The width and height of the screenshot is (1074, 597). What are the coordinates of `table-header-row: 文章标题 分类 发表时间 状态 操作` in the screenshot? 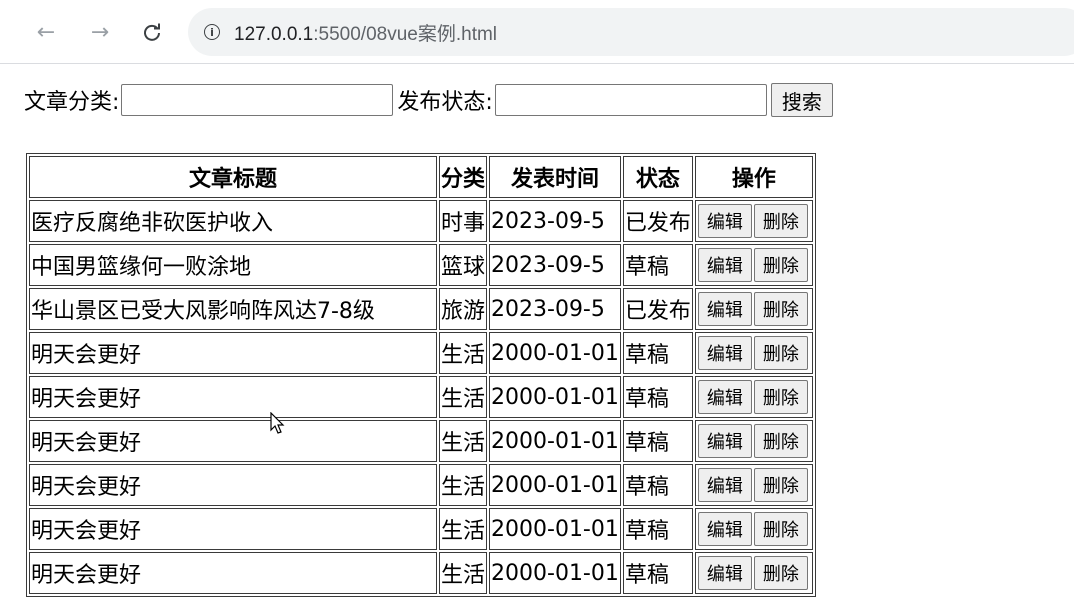 It's located at (421, 177).